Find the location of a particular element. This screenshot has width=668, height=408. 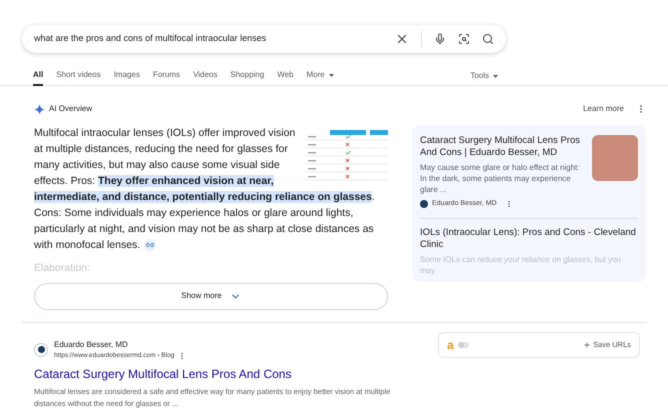

source-snippet: Some IOLs can reduce your reliance on glasses, but you may is located at coordinates (521, 265).